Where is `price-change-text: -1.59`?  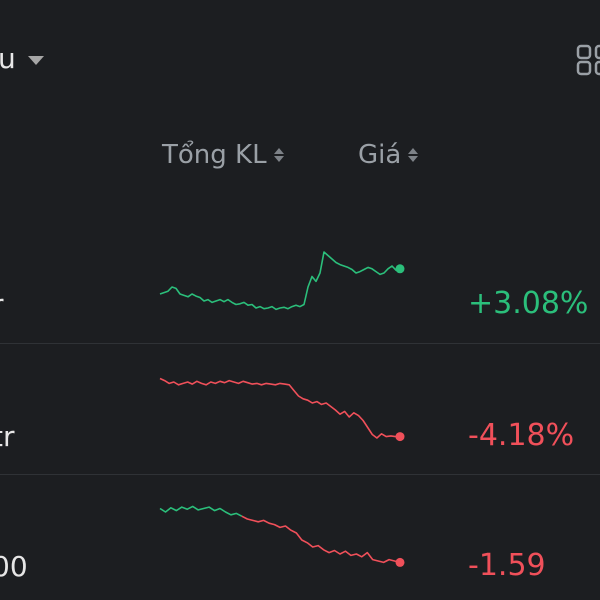
price-change-text: -1.59 is located at coordinates (507, 565).